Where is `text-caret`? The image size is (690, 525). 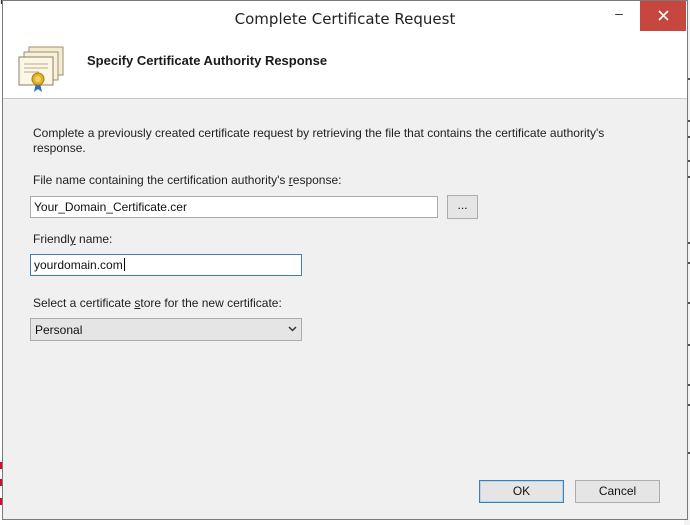 text-caret is located at coordinates (124, 264).